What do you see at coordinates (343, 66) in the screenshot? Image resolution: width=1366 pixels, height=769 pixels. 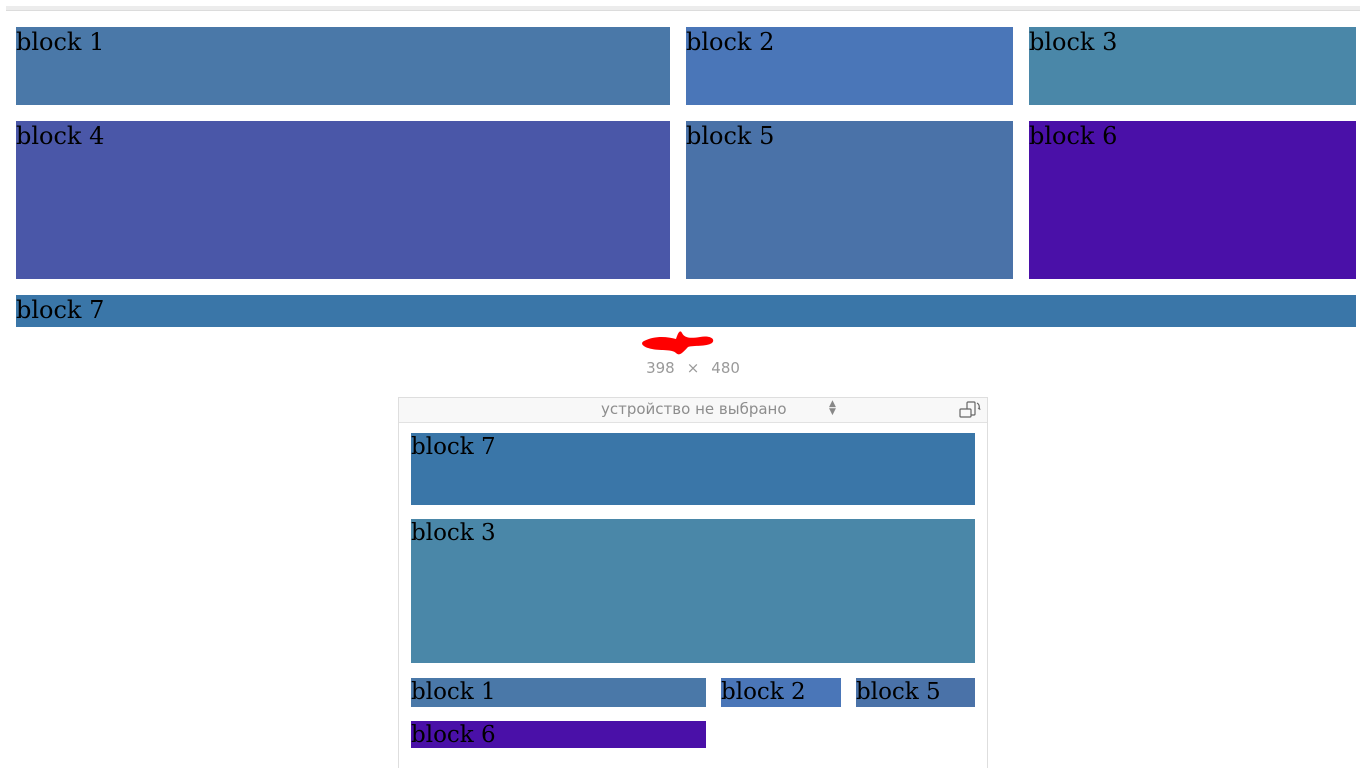 I see `desktop-block-1: block 1` at bounding box center [343, 66].